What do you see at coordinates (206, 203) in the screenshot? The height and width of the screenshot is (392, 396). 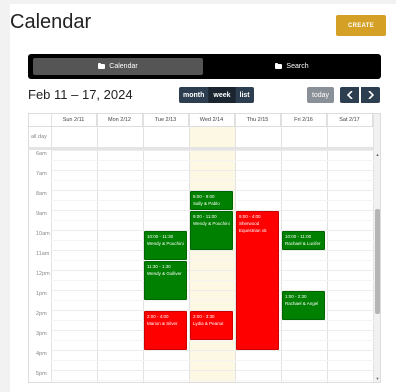 I see `event-title: Sally & Pablo` at bounding box center [206, 203].